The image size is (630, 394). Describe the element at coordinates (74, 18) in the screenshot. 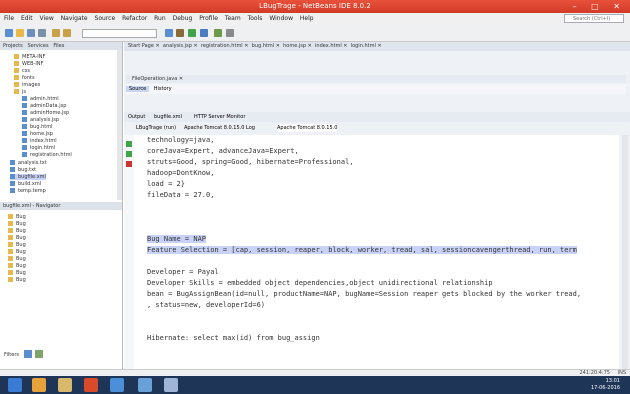

I see `menu-navigate: Navigate` at that location.